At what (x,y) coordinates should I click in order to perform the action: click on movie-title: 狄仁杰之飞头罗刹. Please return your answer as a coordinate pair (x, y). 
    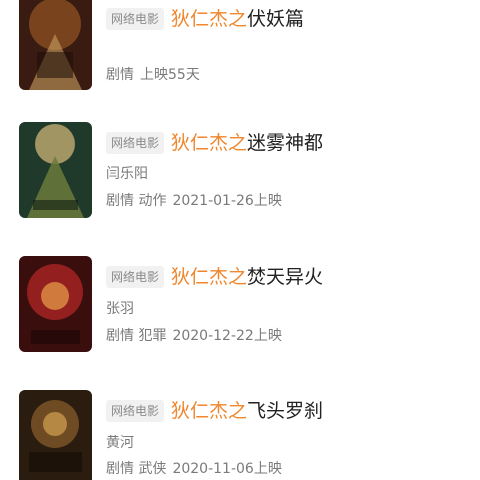
    Looking at the image, I should click on (247, 411).